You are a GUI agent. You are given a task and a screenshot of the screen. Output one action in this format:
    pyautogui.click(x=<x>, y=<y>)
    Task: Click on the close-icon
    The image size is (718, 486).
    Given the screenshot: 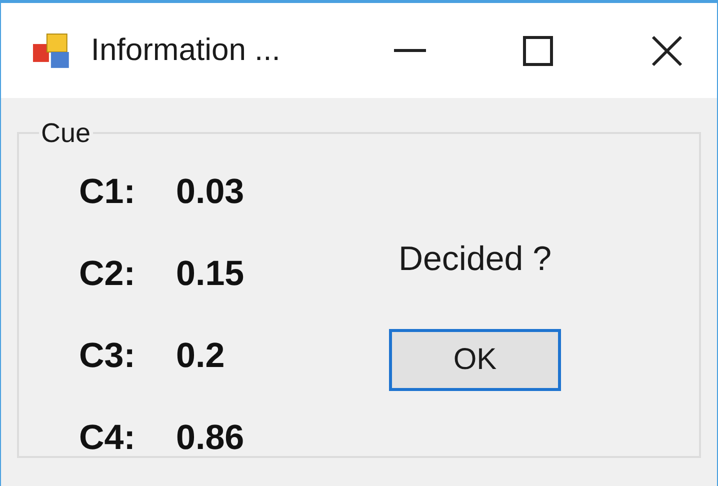 What is the action you would take?
    pyautogui.click(x=667, y=50)
    